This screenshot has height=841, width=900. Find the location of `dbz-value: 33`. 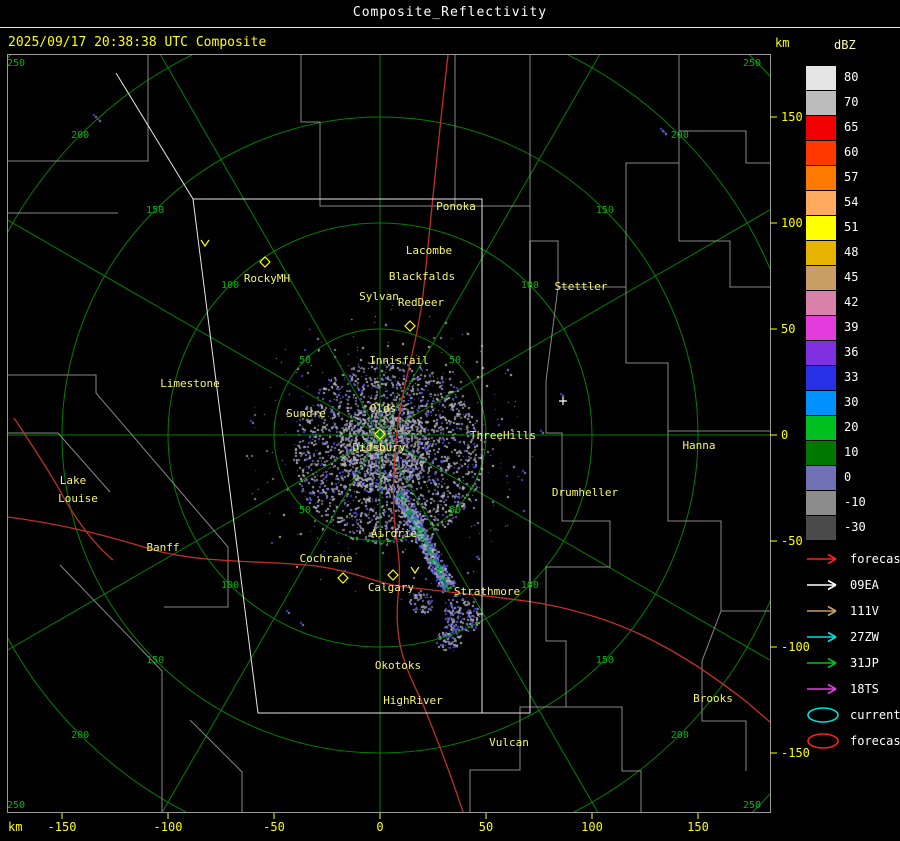

dbz-value: 33 is located at coordinates (851, 377).